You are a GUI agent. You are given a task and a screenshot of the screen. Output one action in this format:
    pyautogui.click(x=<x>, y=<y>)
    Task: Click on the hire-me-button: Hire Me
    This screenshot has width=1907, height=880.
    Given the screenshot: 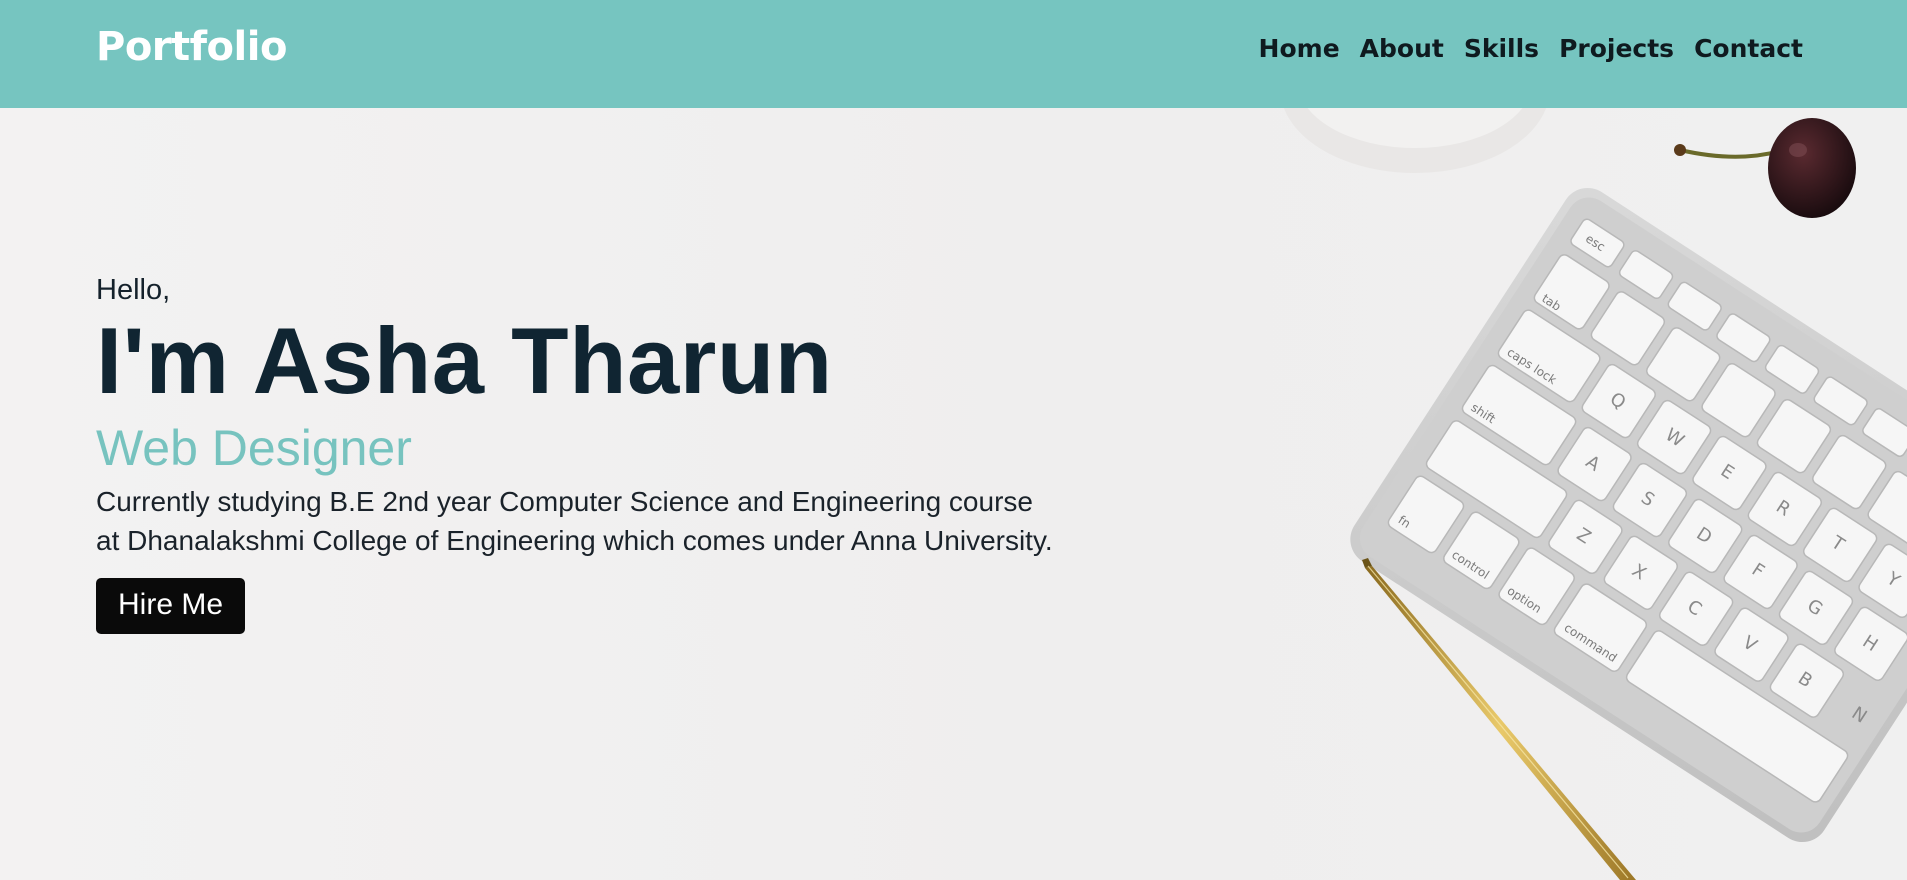 What is the action you would take?
    pyautogui.click(x=171, y=606)
    